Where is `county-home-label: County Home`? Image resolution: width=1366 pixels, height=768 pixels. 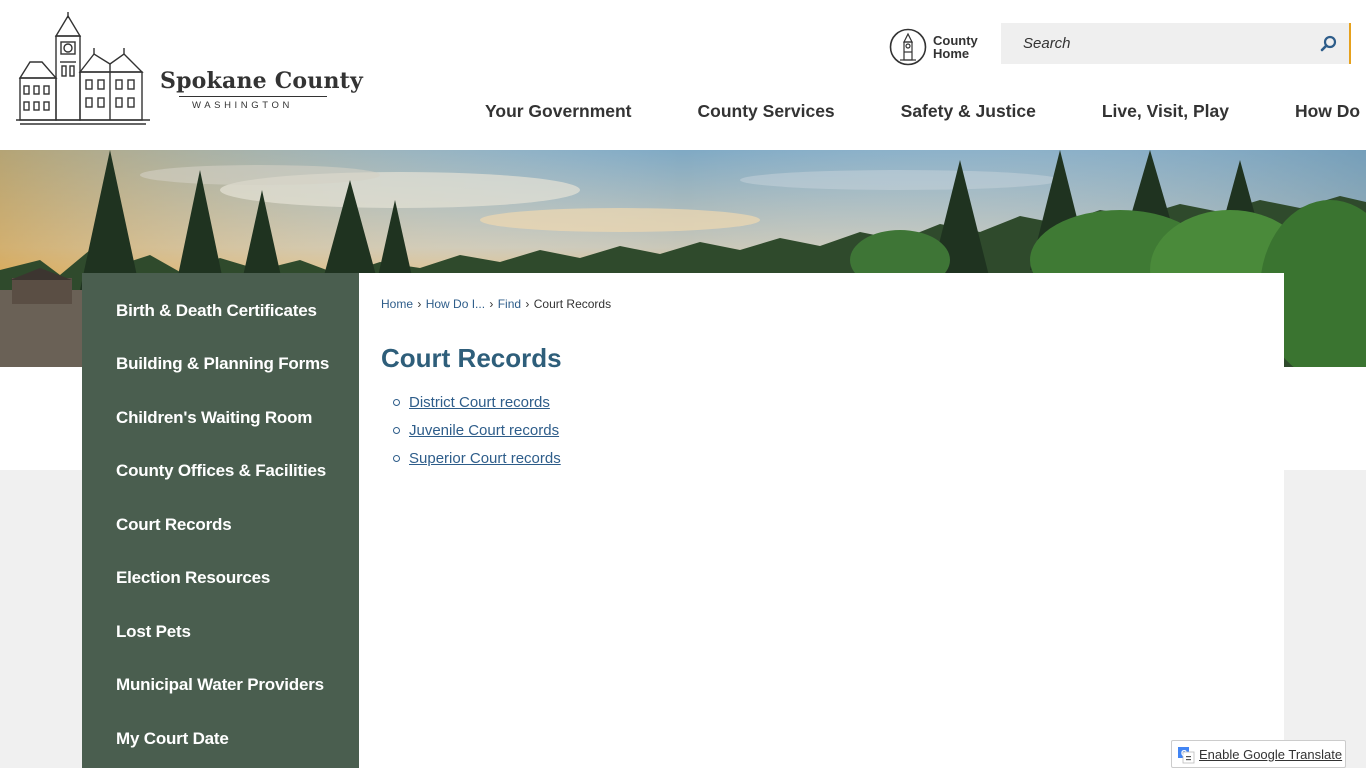
county-home-label: County Home is located at coordinates (955, 47).